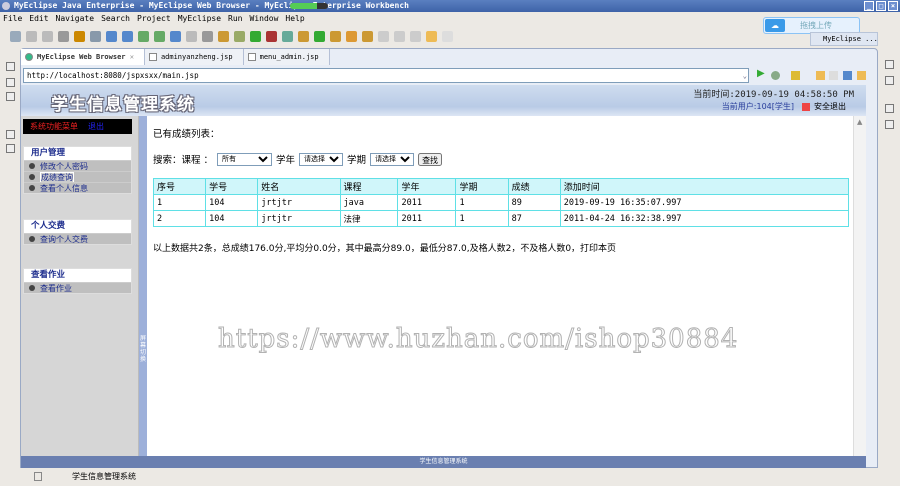 Image resolution: width=900 pixels, height=486 pixels. I want to click on menu-edit: Edit, so click(38, 18).